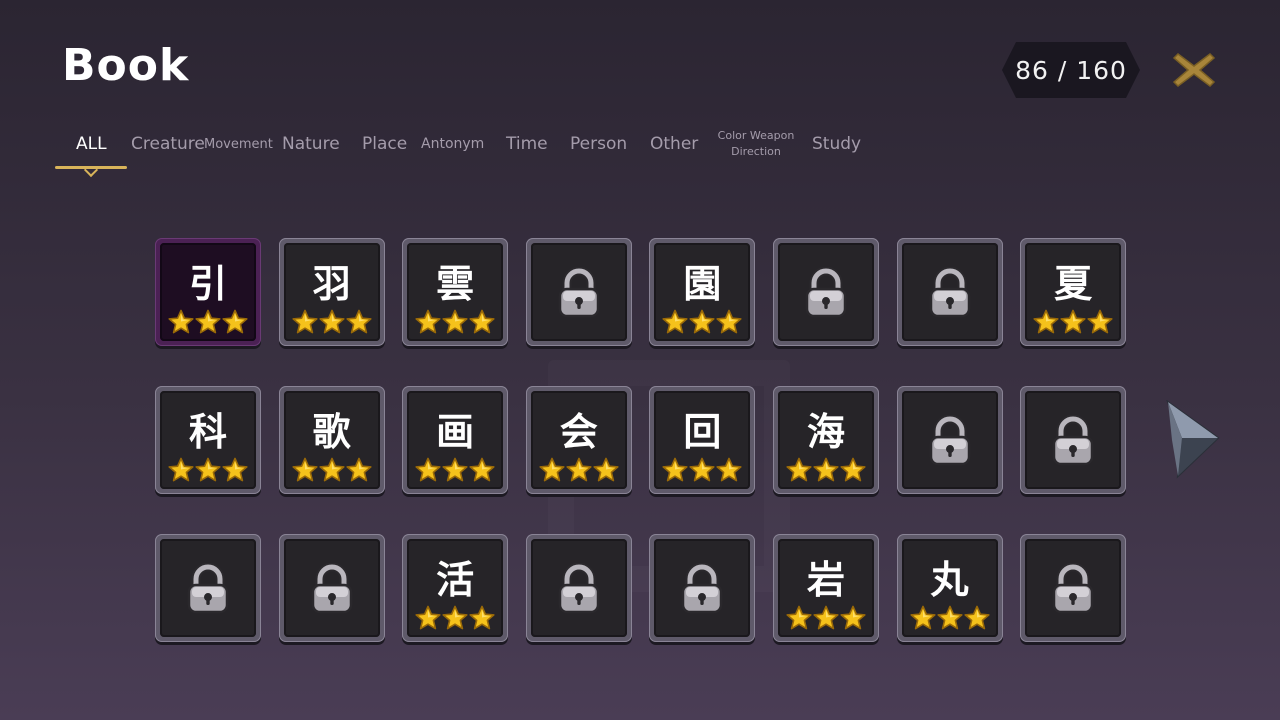  Describe the element at coordinates (598, 145) in the screenshot. I see `tab-person: Person` at that location.